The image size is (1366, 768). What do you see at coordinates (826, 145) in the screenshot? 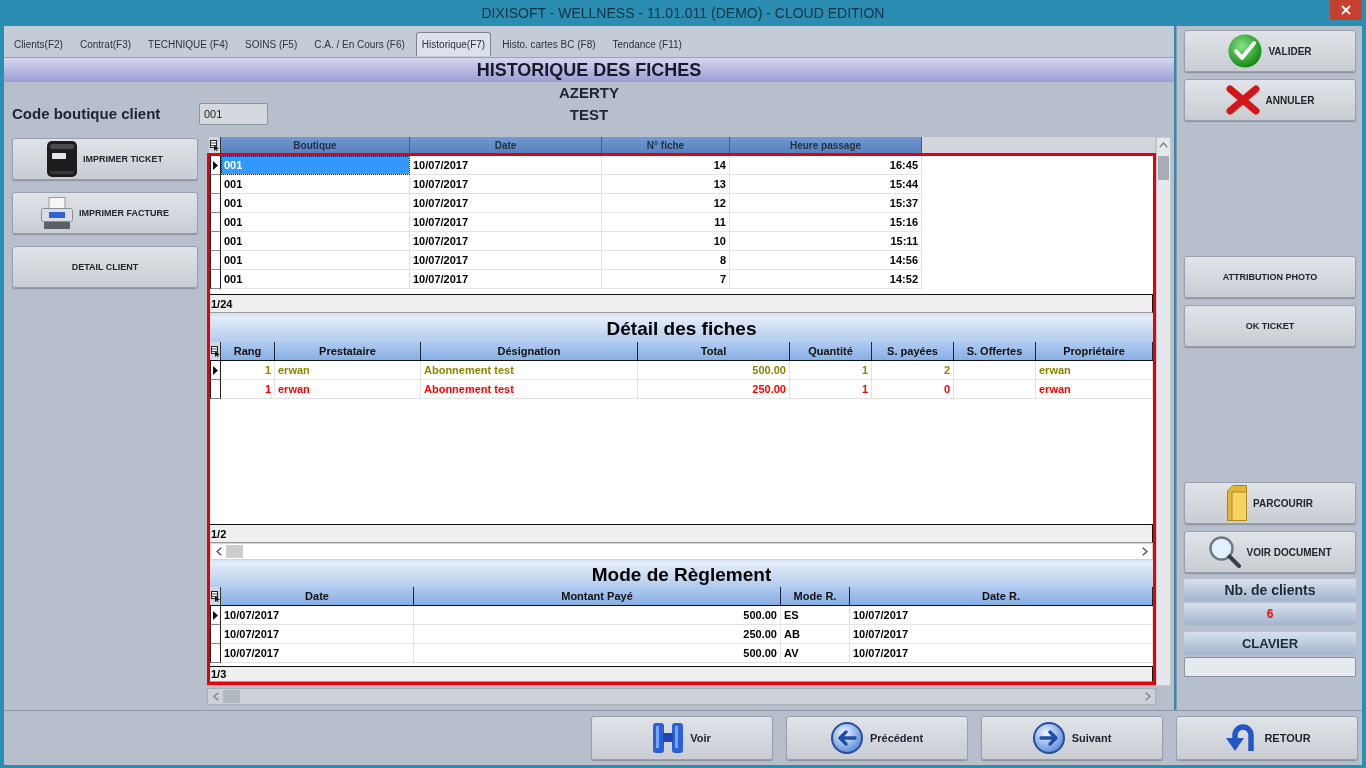
I see `column-header: Heure passage` at bounding box center [826, 145].